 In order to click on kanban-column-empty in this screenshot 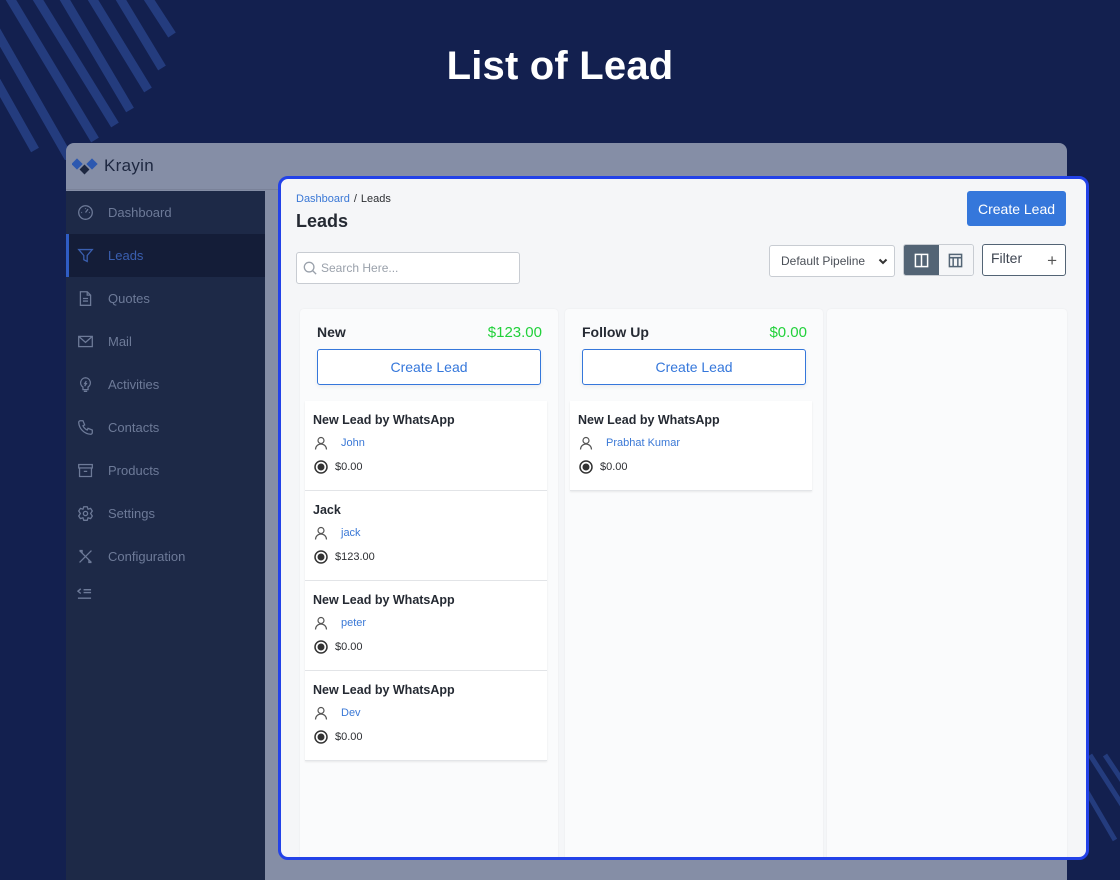, I will do `click(947, 583)`.